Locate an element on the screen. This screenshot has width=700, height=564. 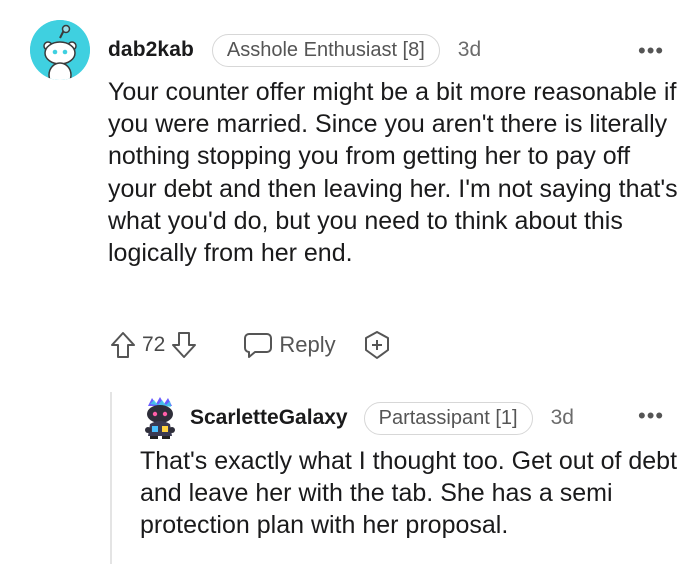
downvote-button is located at coordinates (184, 345).